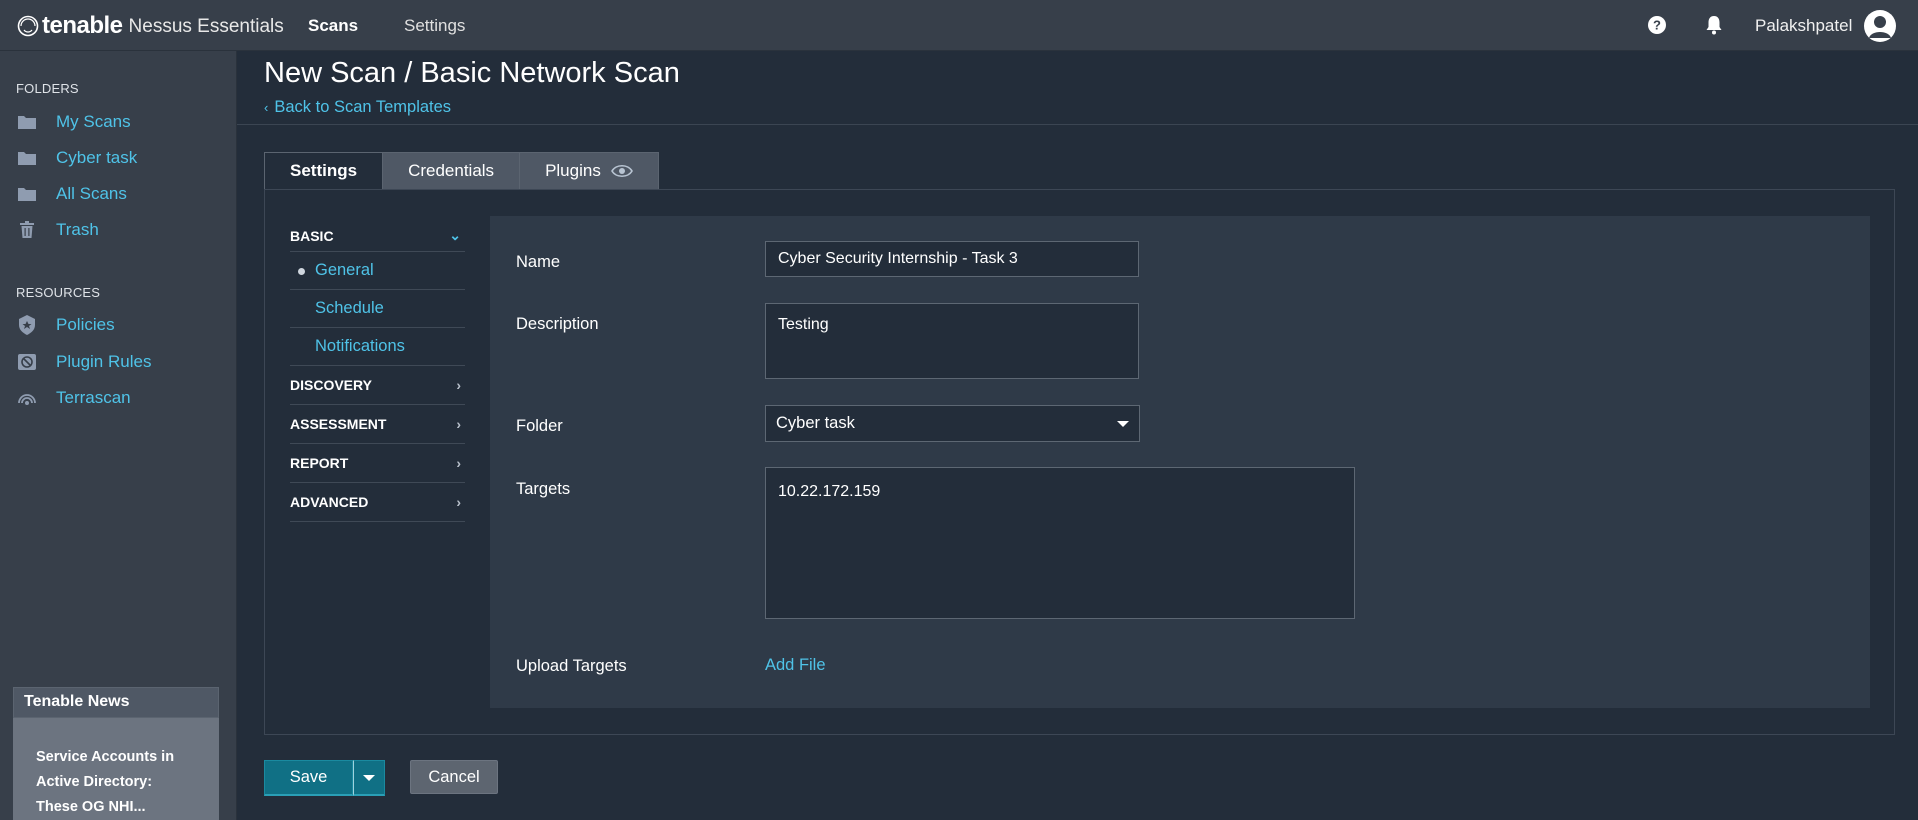  What do you see at coordinates (329, 502) in the screenshot?
I see `section-label: ADVANCED` at bounding box center [329, 502].